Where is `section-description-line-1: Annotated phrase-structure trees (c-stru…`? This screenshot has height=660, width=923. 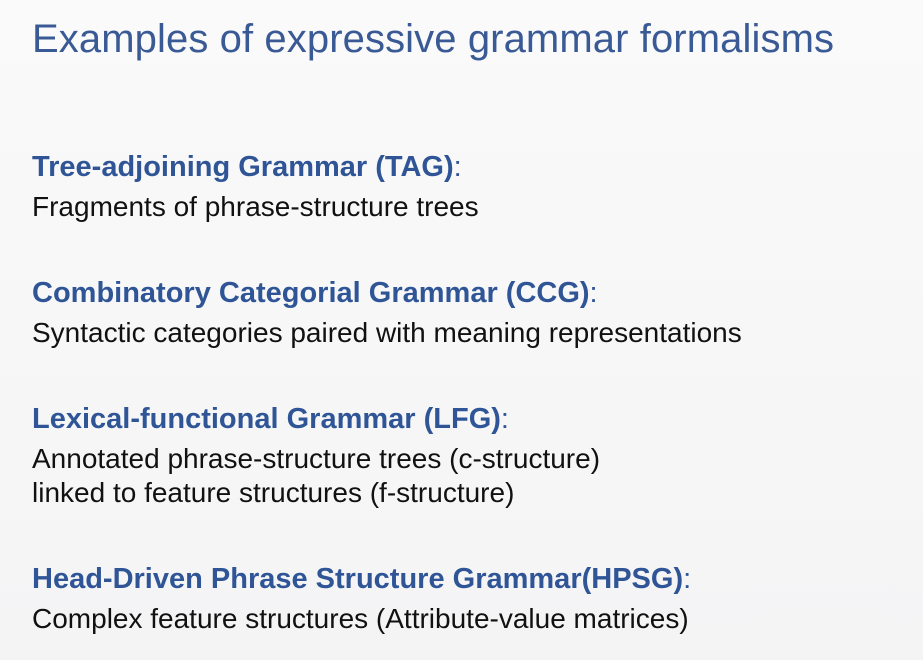 section-description-line-1: Annotated phrase-structure trees (c-stru… is located at coordinates (316, 458).